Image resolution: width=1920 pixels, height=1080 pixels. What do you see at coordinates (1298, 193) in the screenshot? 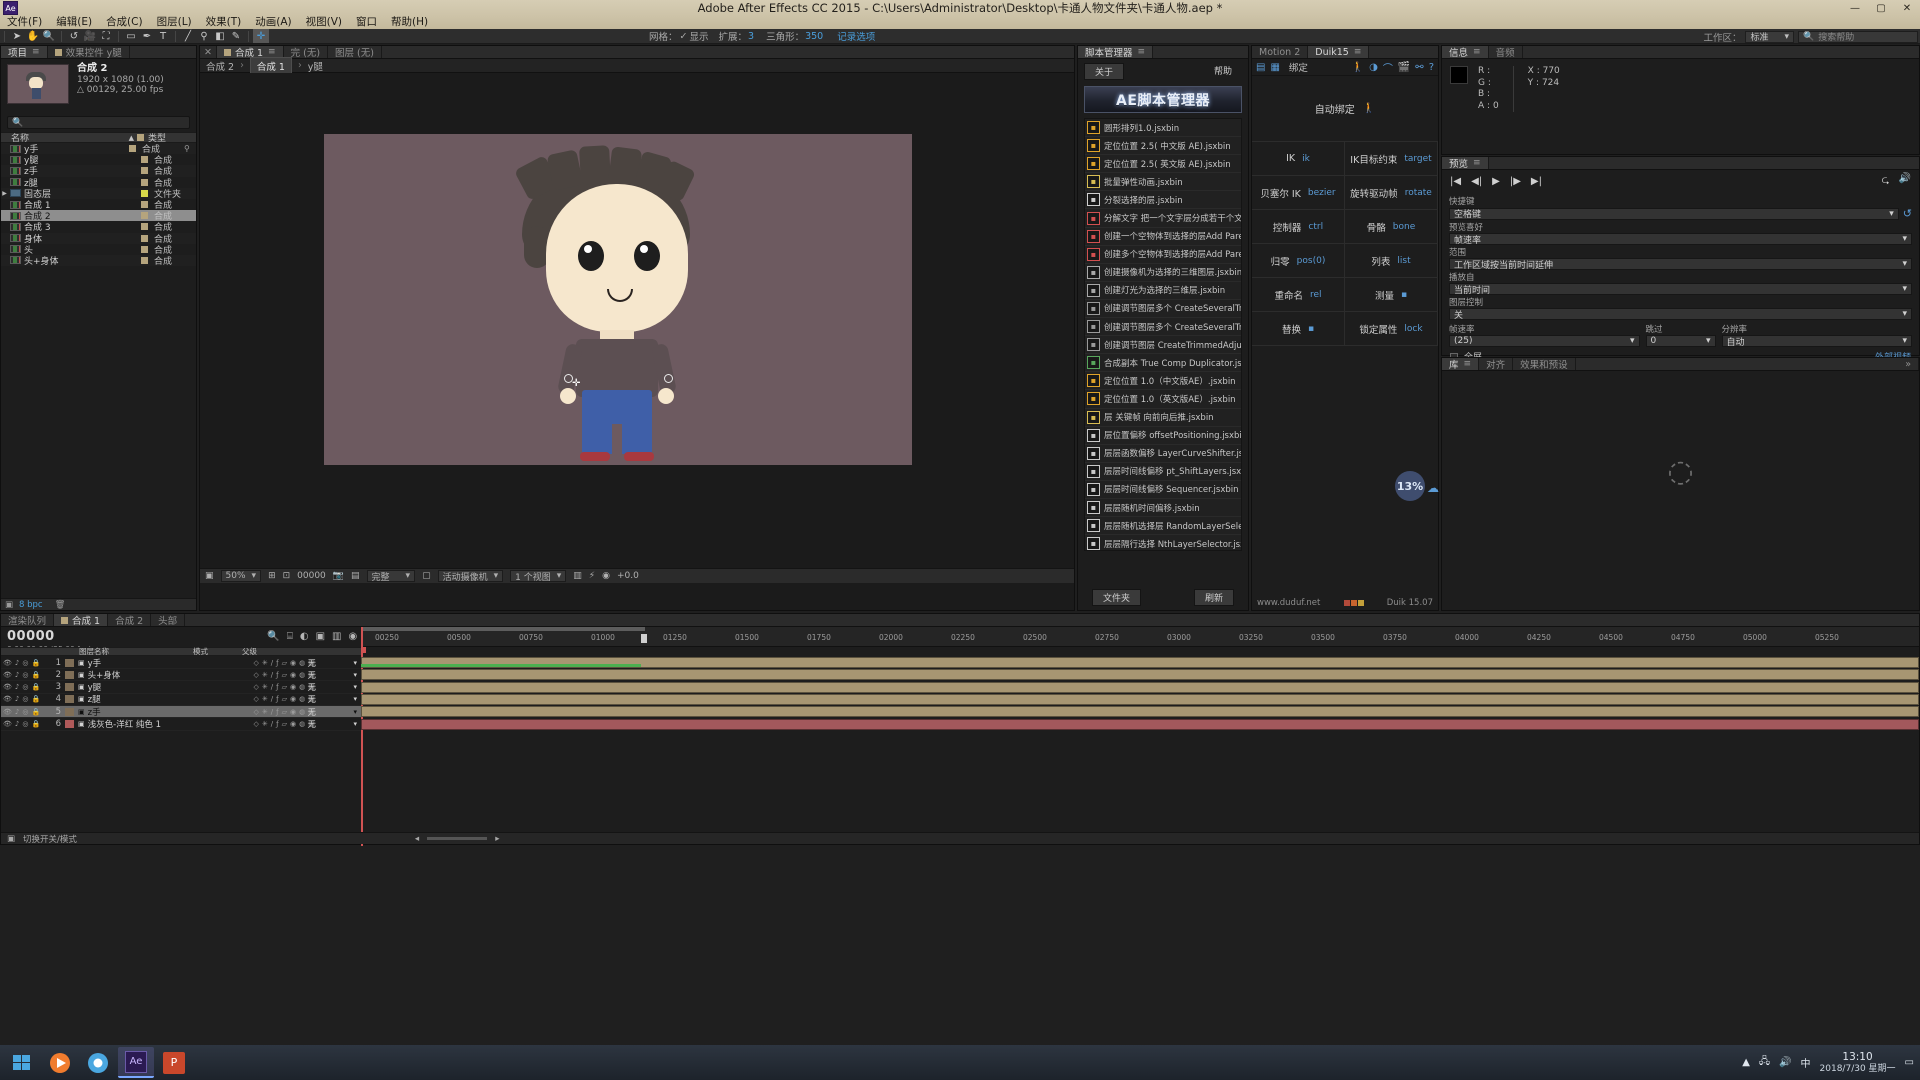
I see `duik-bezier-button: 贝塞尔 IK bezier` at bounding box center [1298, 193].